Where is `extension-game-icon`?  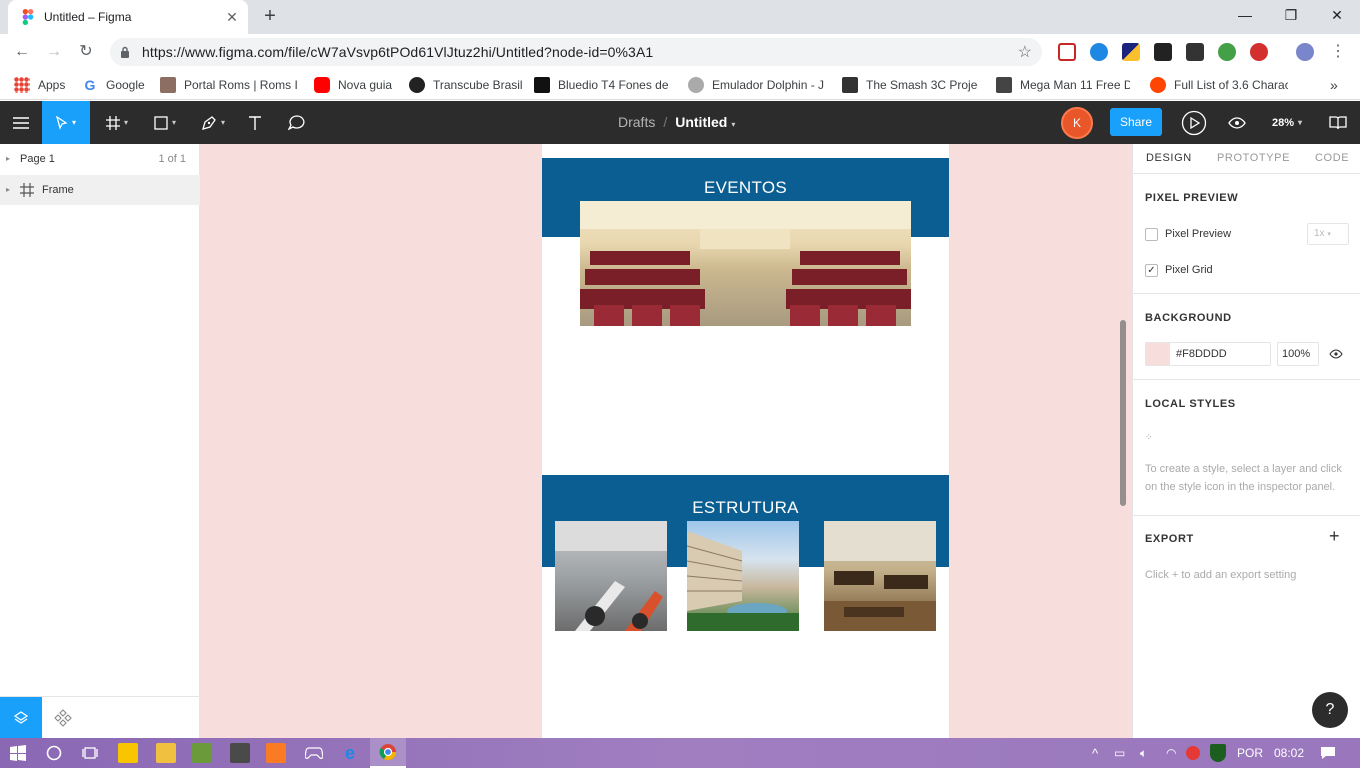
extension-game-icon is located at coordinates (1163, 52).